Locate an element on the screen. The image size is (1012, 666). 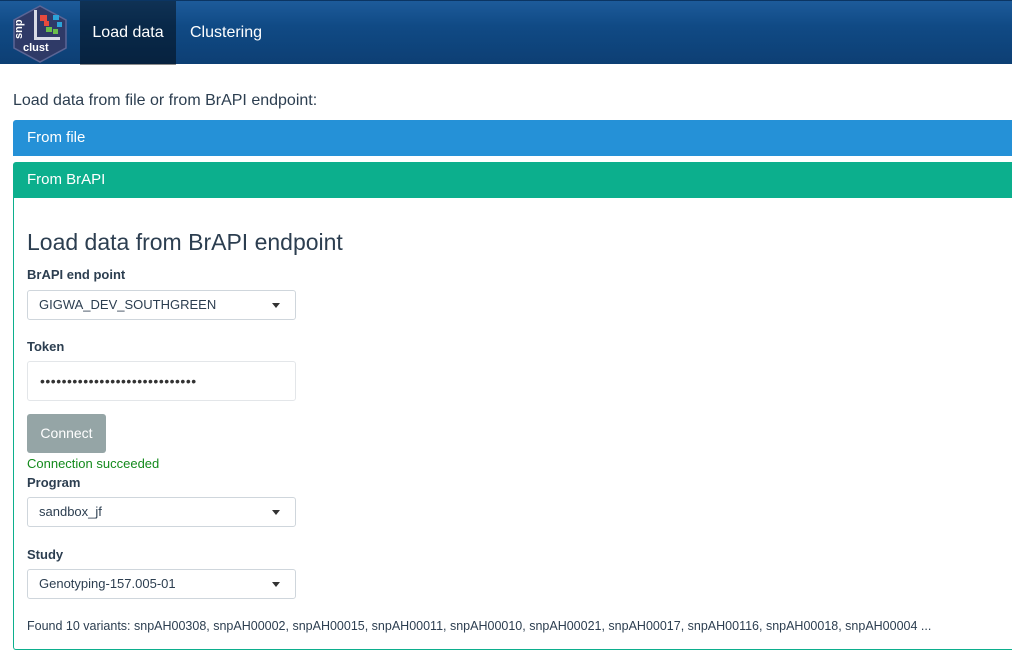
endpoint-select: GIGWA_DEV_SOUTHGREEN is located at coordinates (161, 305).